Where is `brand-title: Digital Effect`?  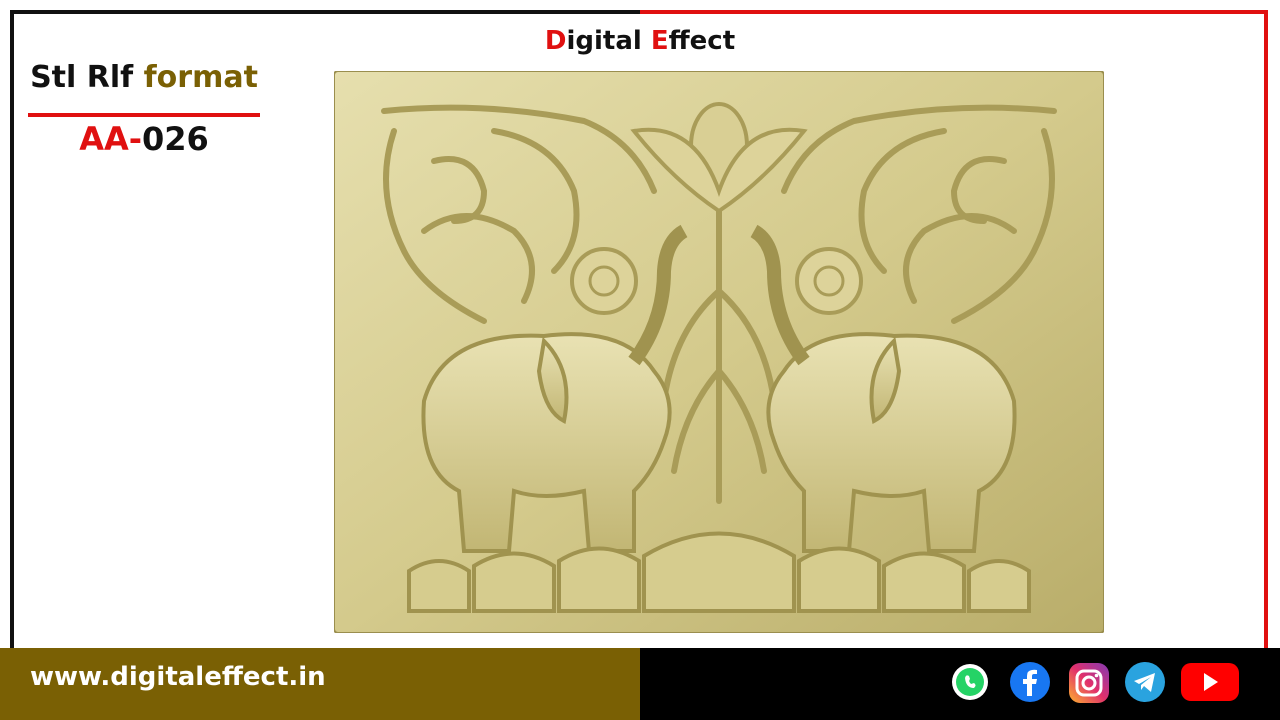 brand-title: Digital Effect is located at coordinates (640, 41).